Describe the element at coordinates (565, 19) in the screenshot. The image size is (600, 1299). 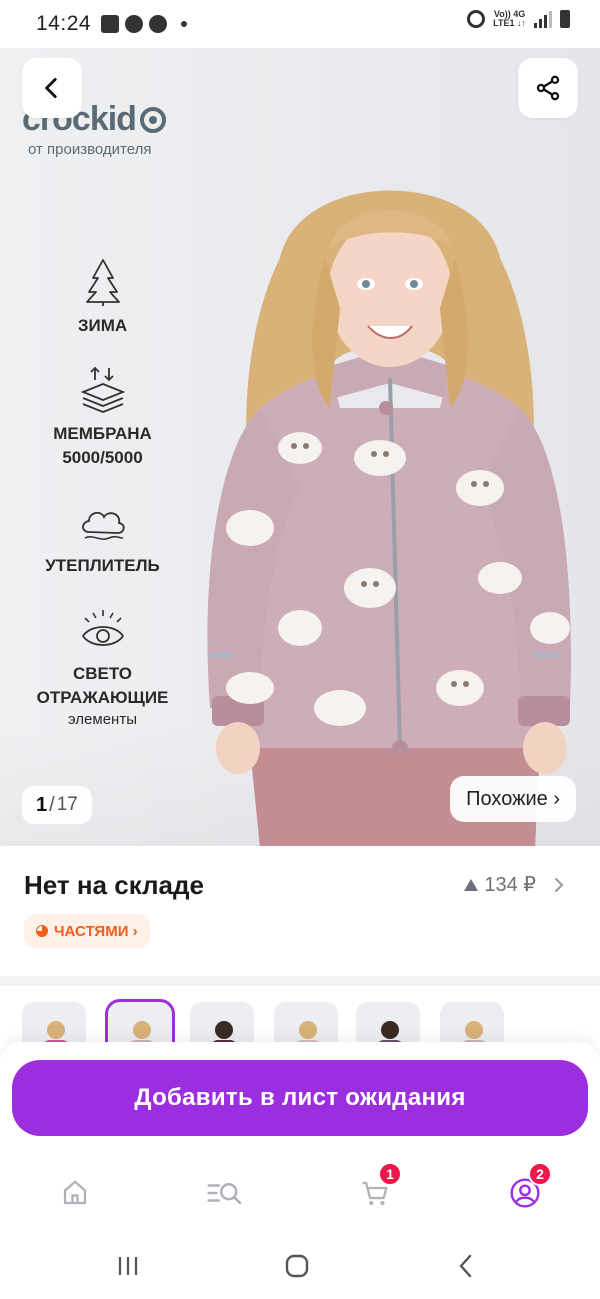
I see `battery-icon` at that location.